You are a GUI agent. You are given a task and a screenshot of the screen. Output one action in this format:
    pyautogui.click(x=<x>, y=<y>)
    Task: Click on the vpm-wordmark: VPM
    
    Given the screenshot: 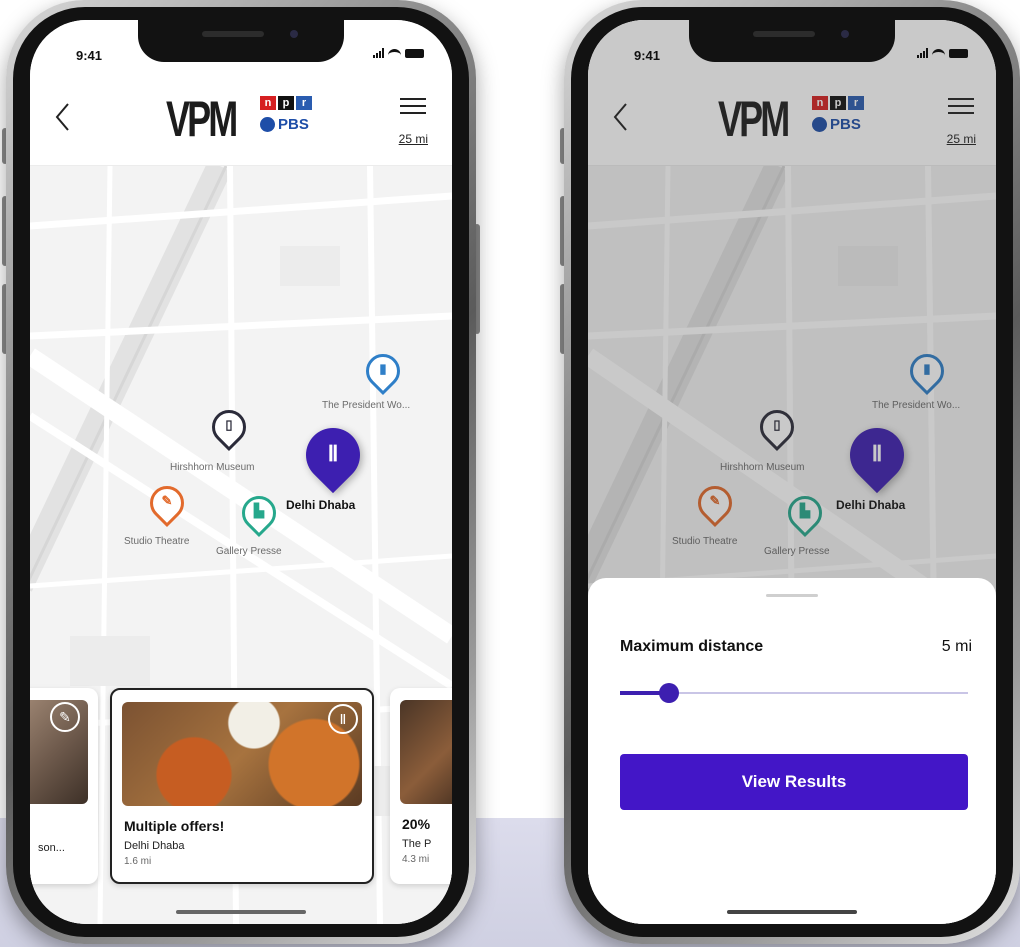 What is the action you would take?
    pyautogui.click(x=202, y=119)
    